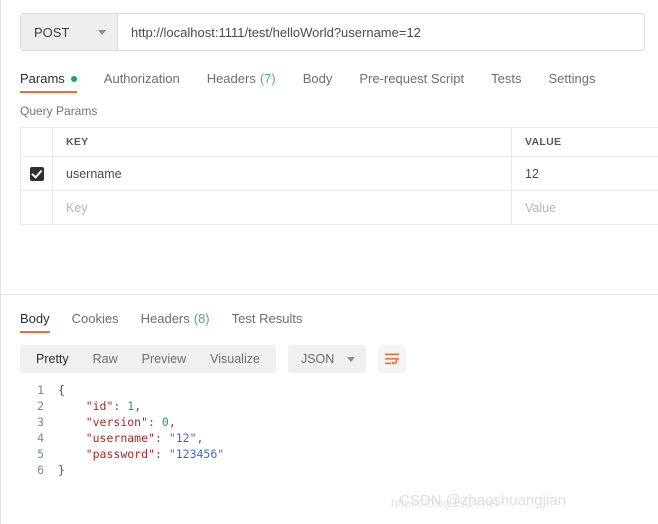 This screenshot has width=658, height=524. I want to click on tab-body: Body, so click(318, 82).